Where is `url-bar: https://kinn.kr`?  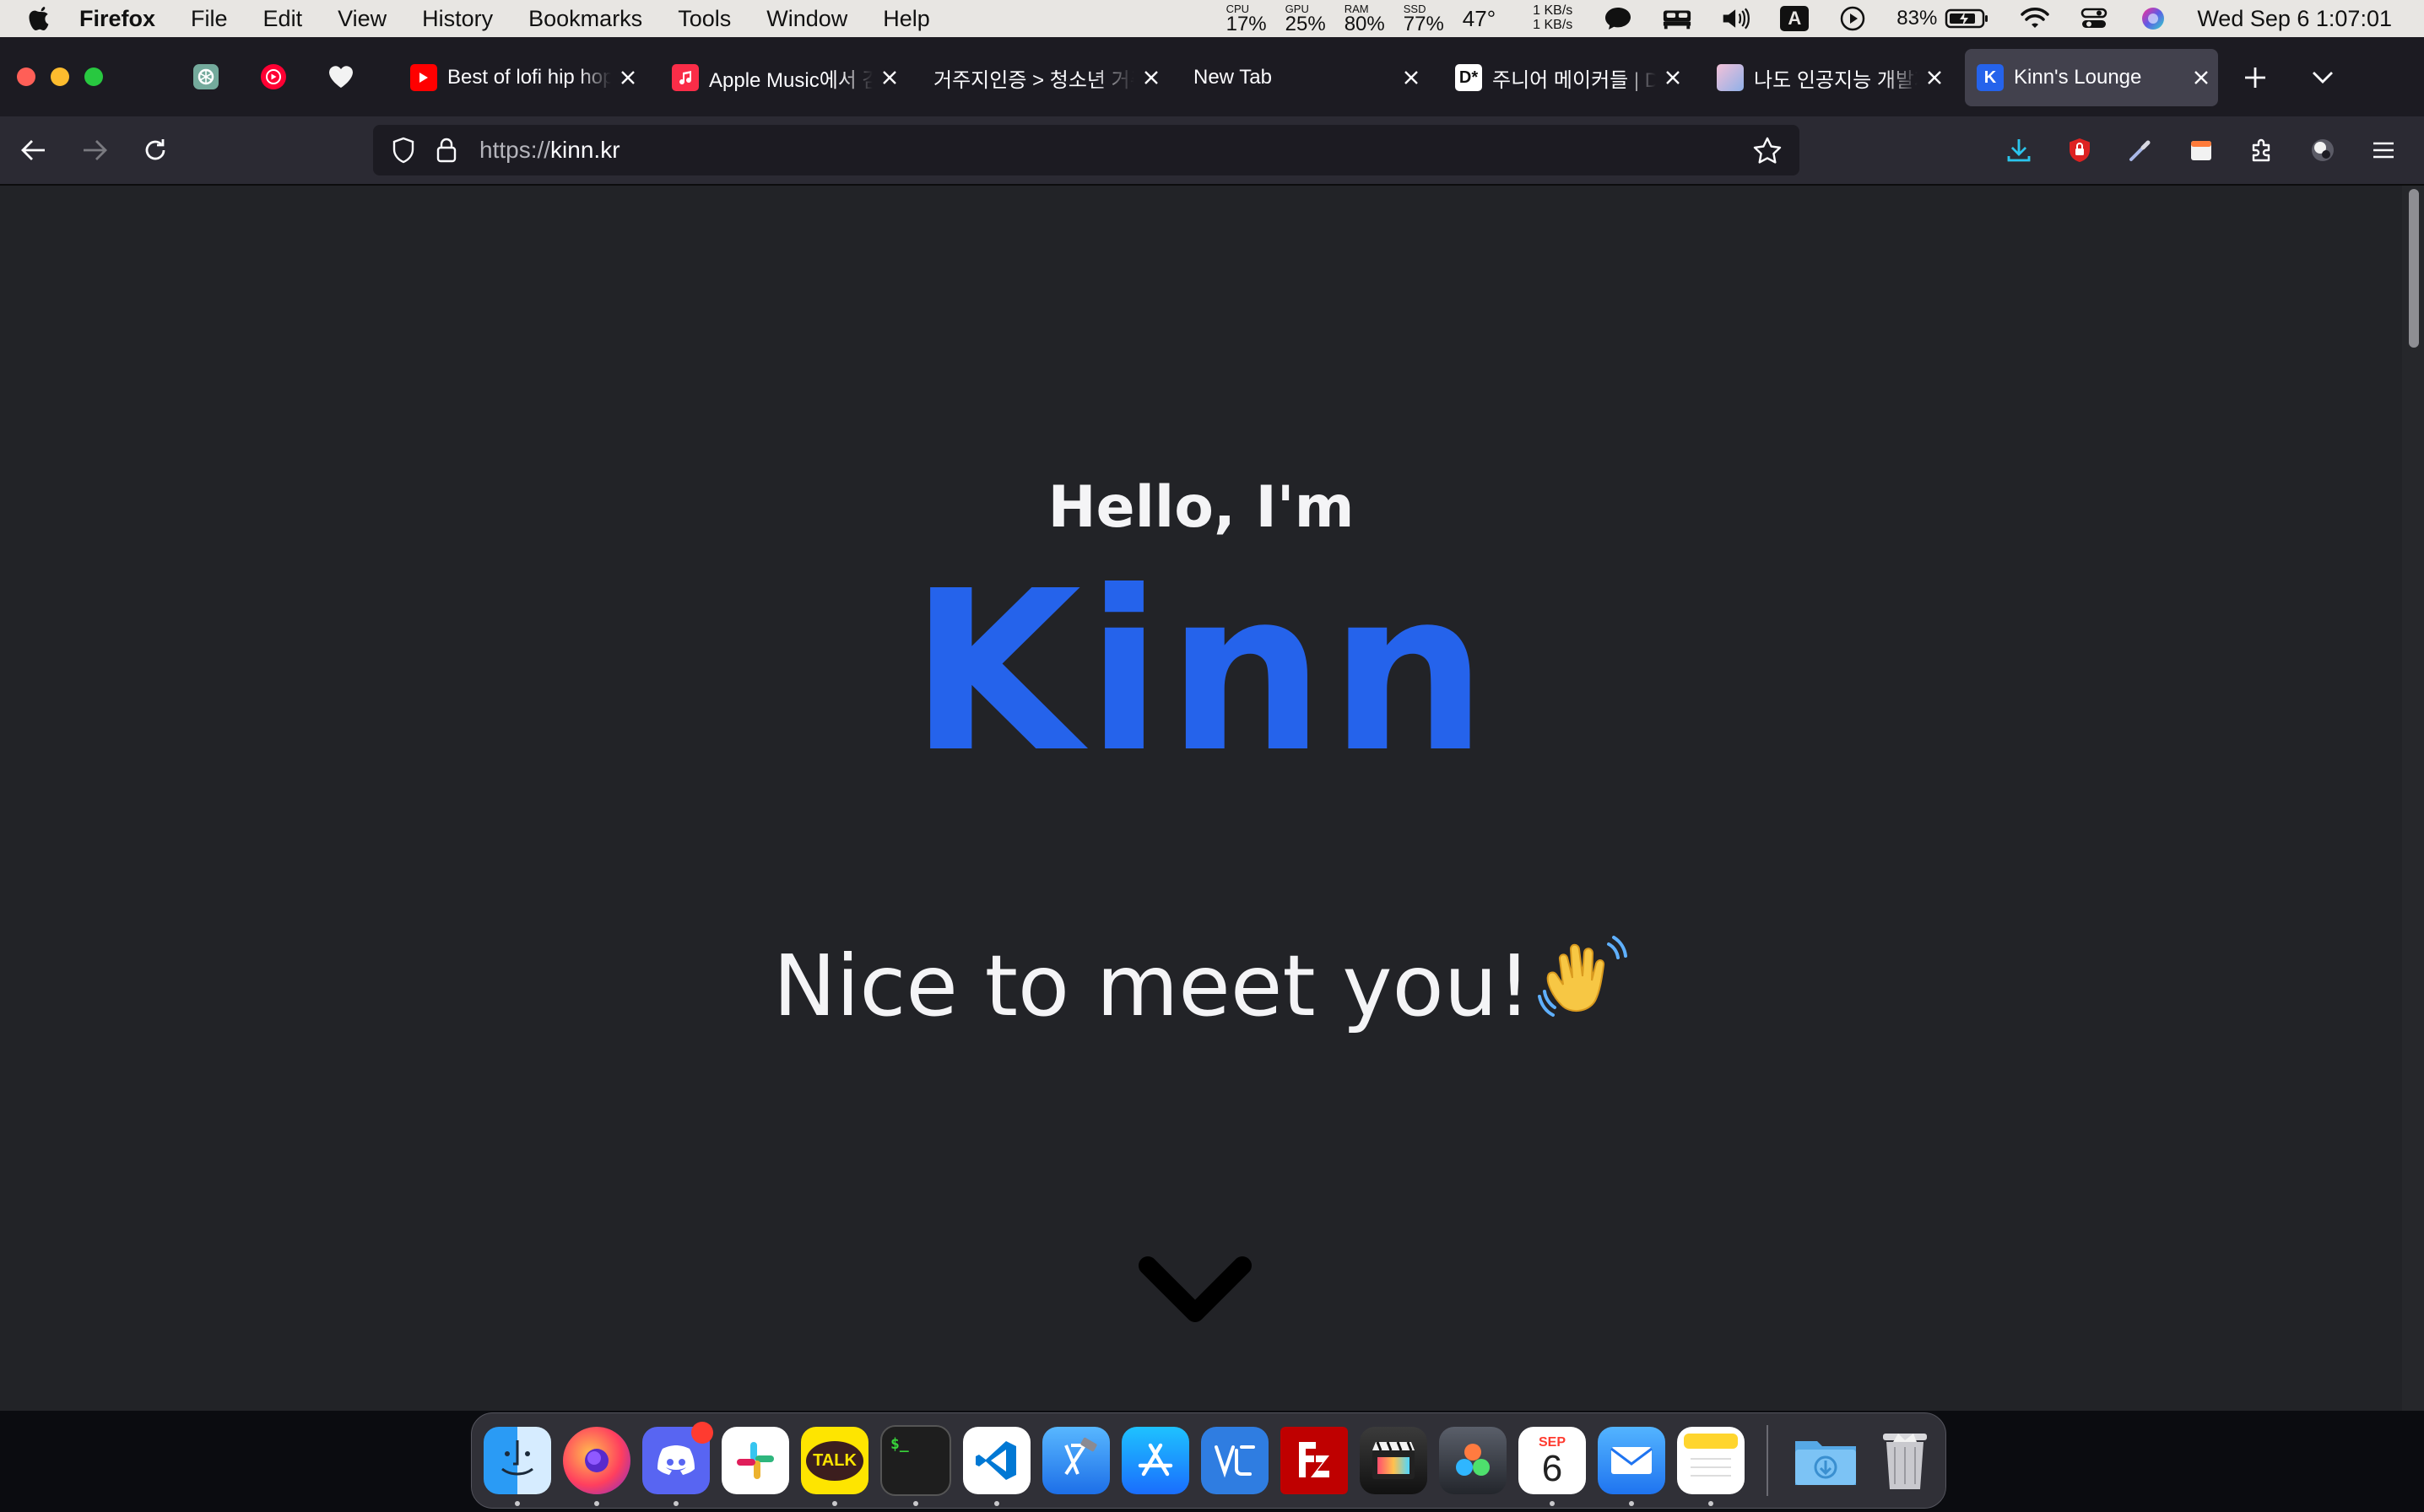
url-bar: https://kinn.kr is located at coordinates (1086, 150).